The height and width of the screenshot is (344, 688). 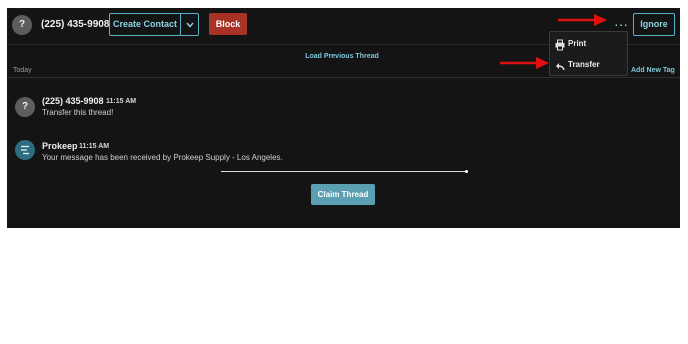 I want to click on printer-icon, so click(x=560, y=44).